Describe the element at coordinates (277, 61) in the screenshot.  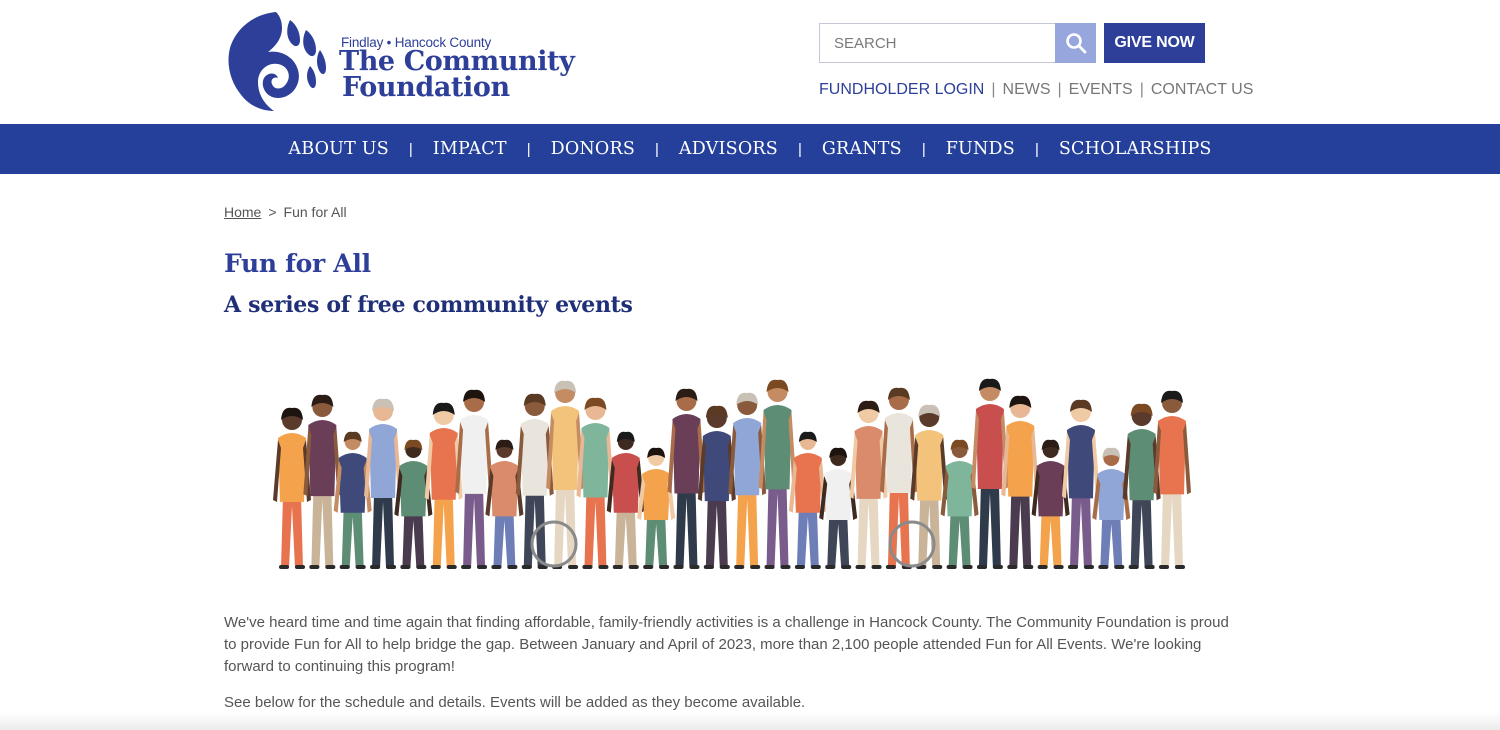
I see `foundation-logo-icon` at that location.